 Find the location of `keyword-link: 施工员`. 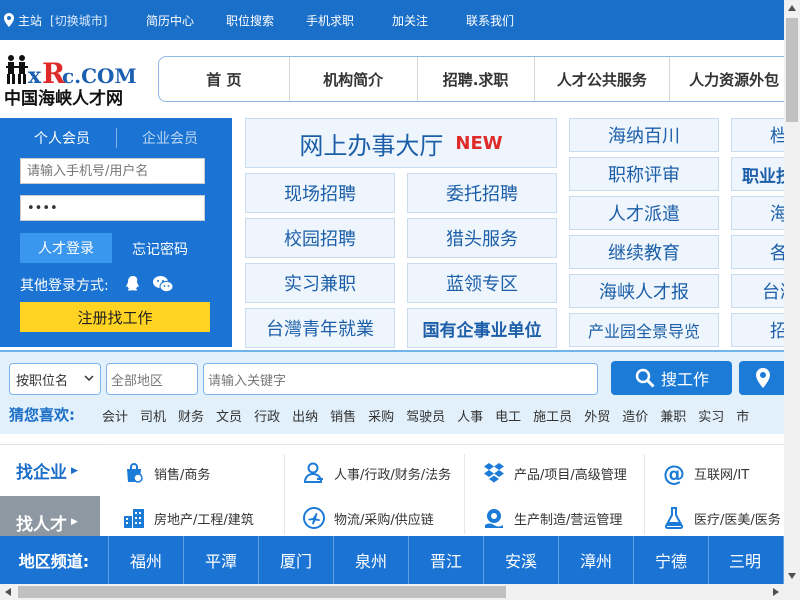

keyword-link: 施工员 is located at coordinates (552, 417).